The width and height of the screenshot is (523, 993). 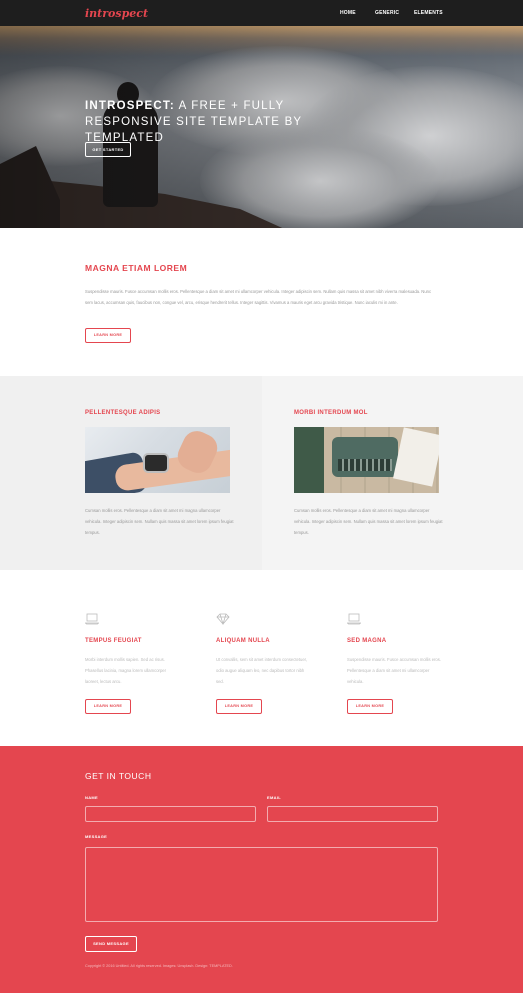 I want to click on name-field, so click(x=170, y=814).